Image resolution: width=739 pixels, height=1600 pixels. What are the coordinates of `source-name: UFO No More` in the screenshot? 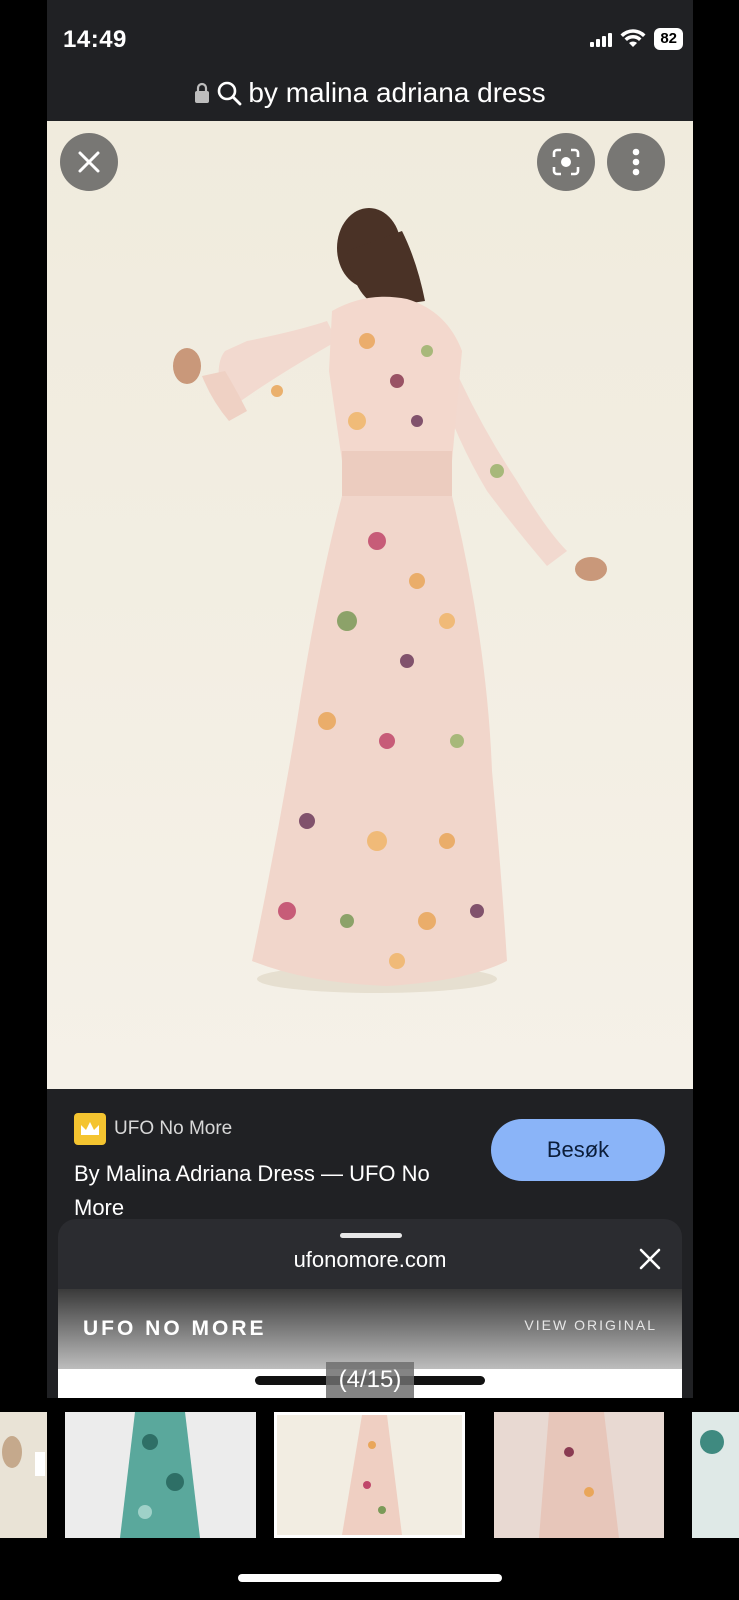 It's located at (173, 1129).